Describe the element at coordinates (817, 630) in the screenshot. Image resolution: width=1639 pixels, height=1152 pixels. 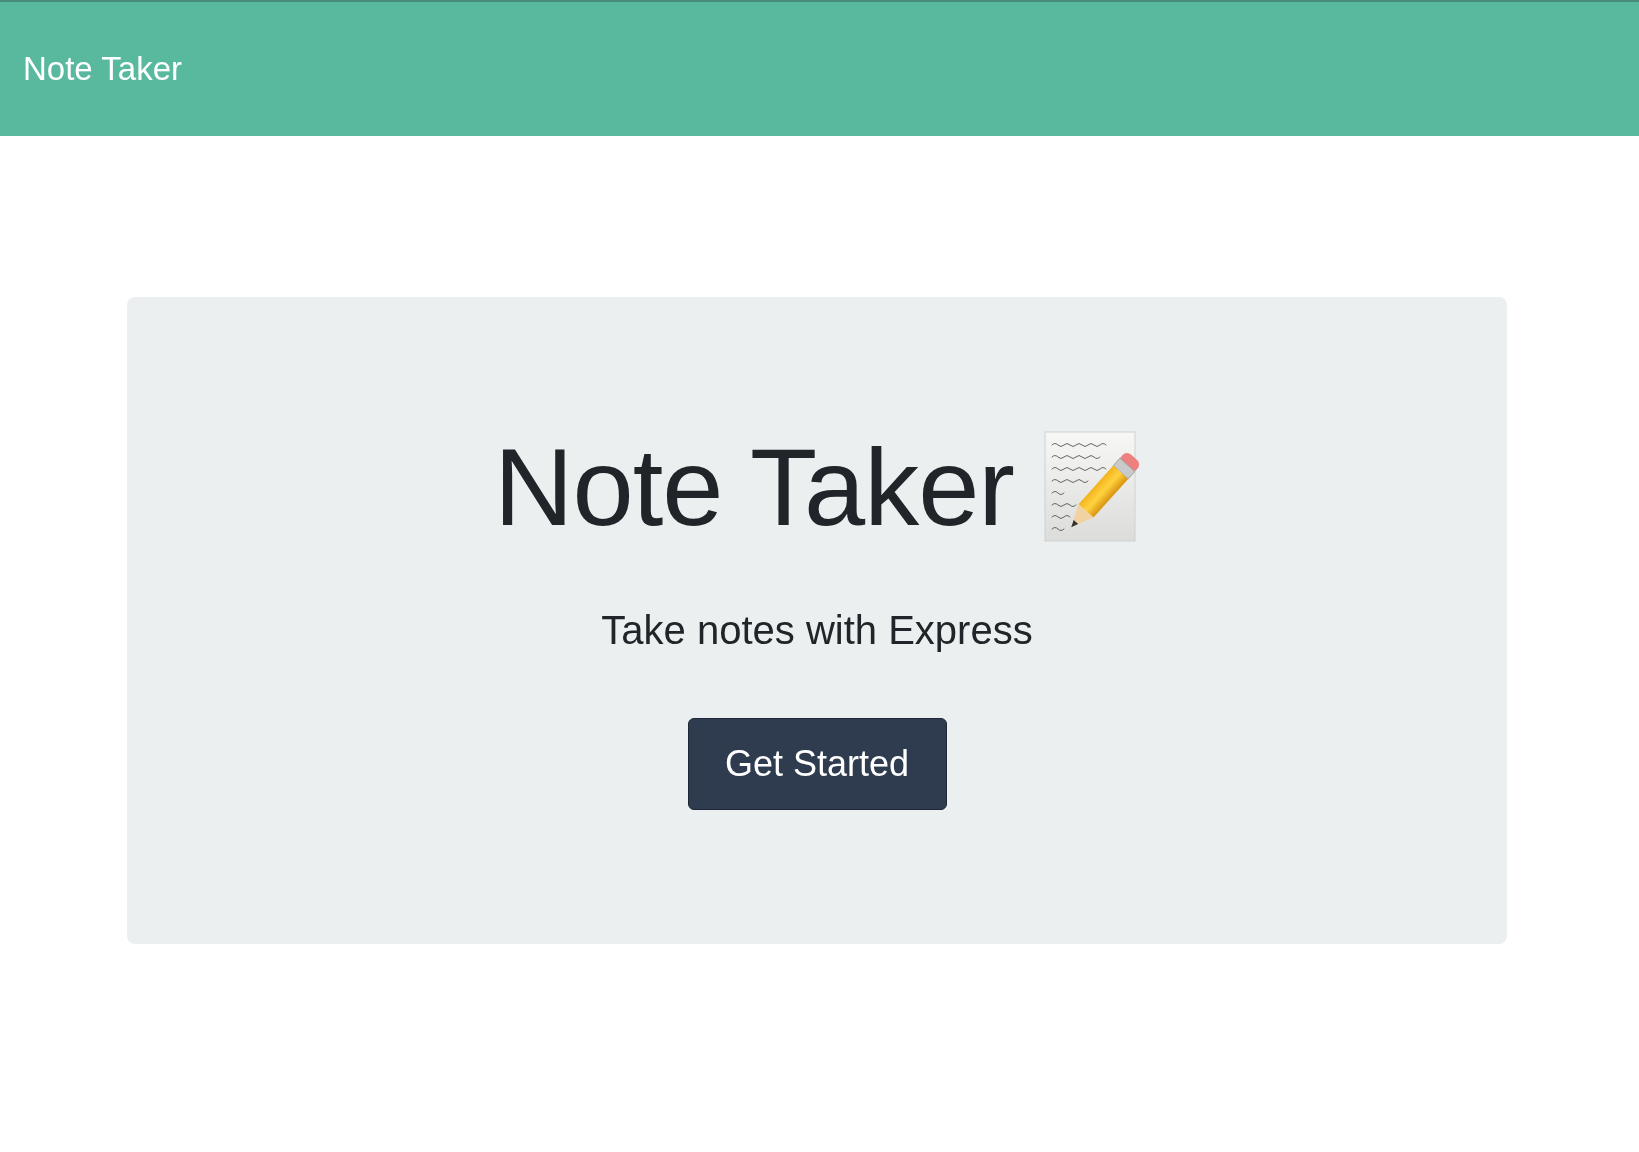
I see `hero-subtitle: Take notes with Express` at that location.